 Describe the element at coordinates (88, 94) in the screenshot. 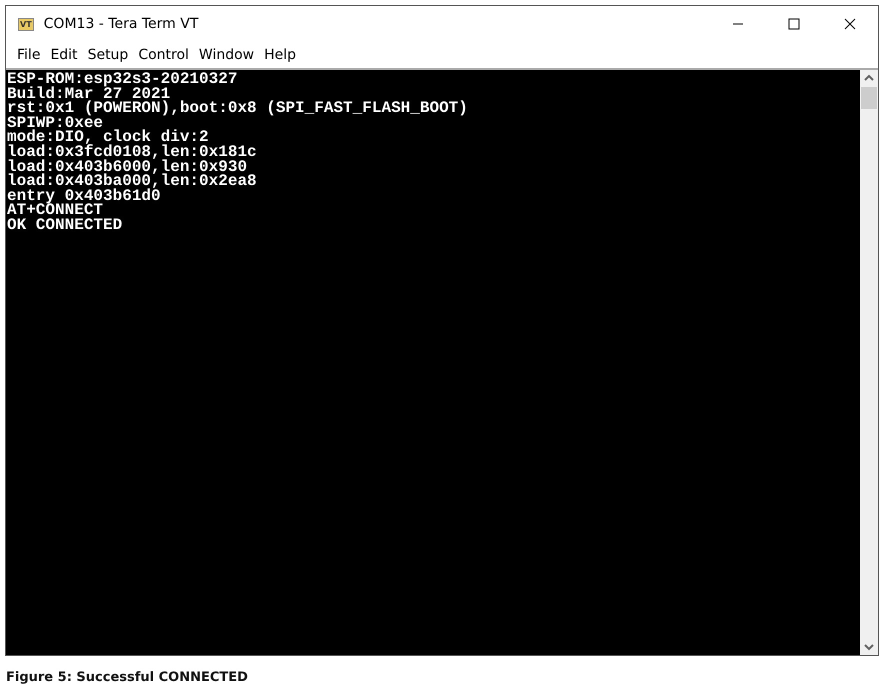

I see `terminal-line: Build:Mar 27 2021` at that location.